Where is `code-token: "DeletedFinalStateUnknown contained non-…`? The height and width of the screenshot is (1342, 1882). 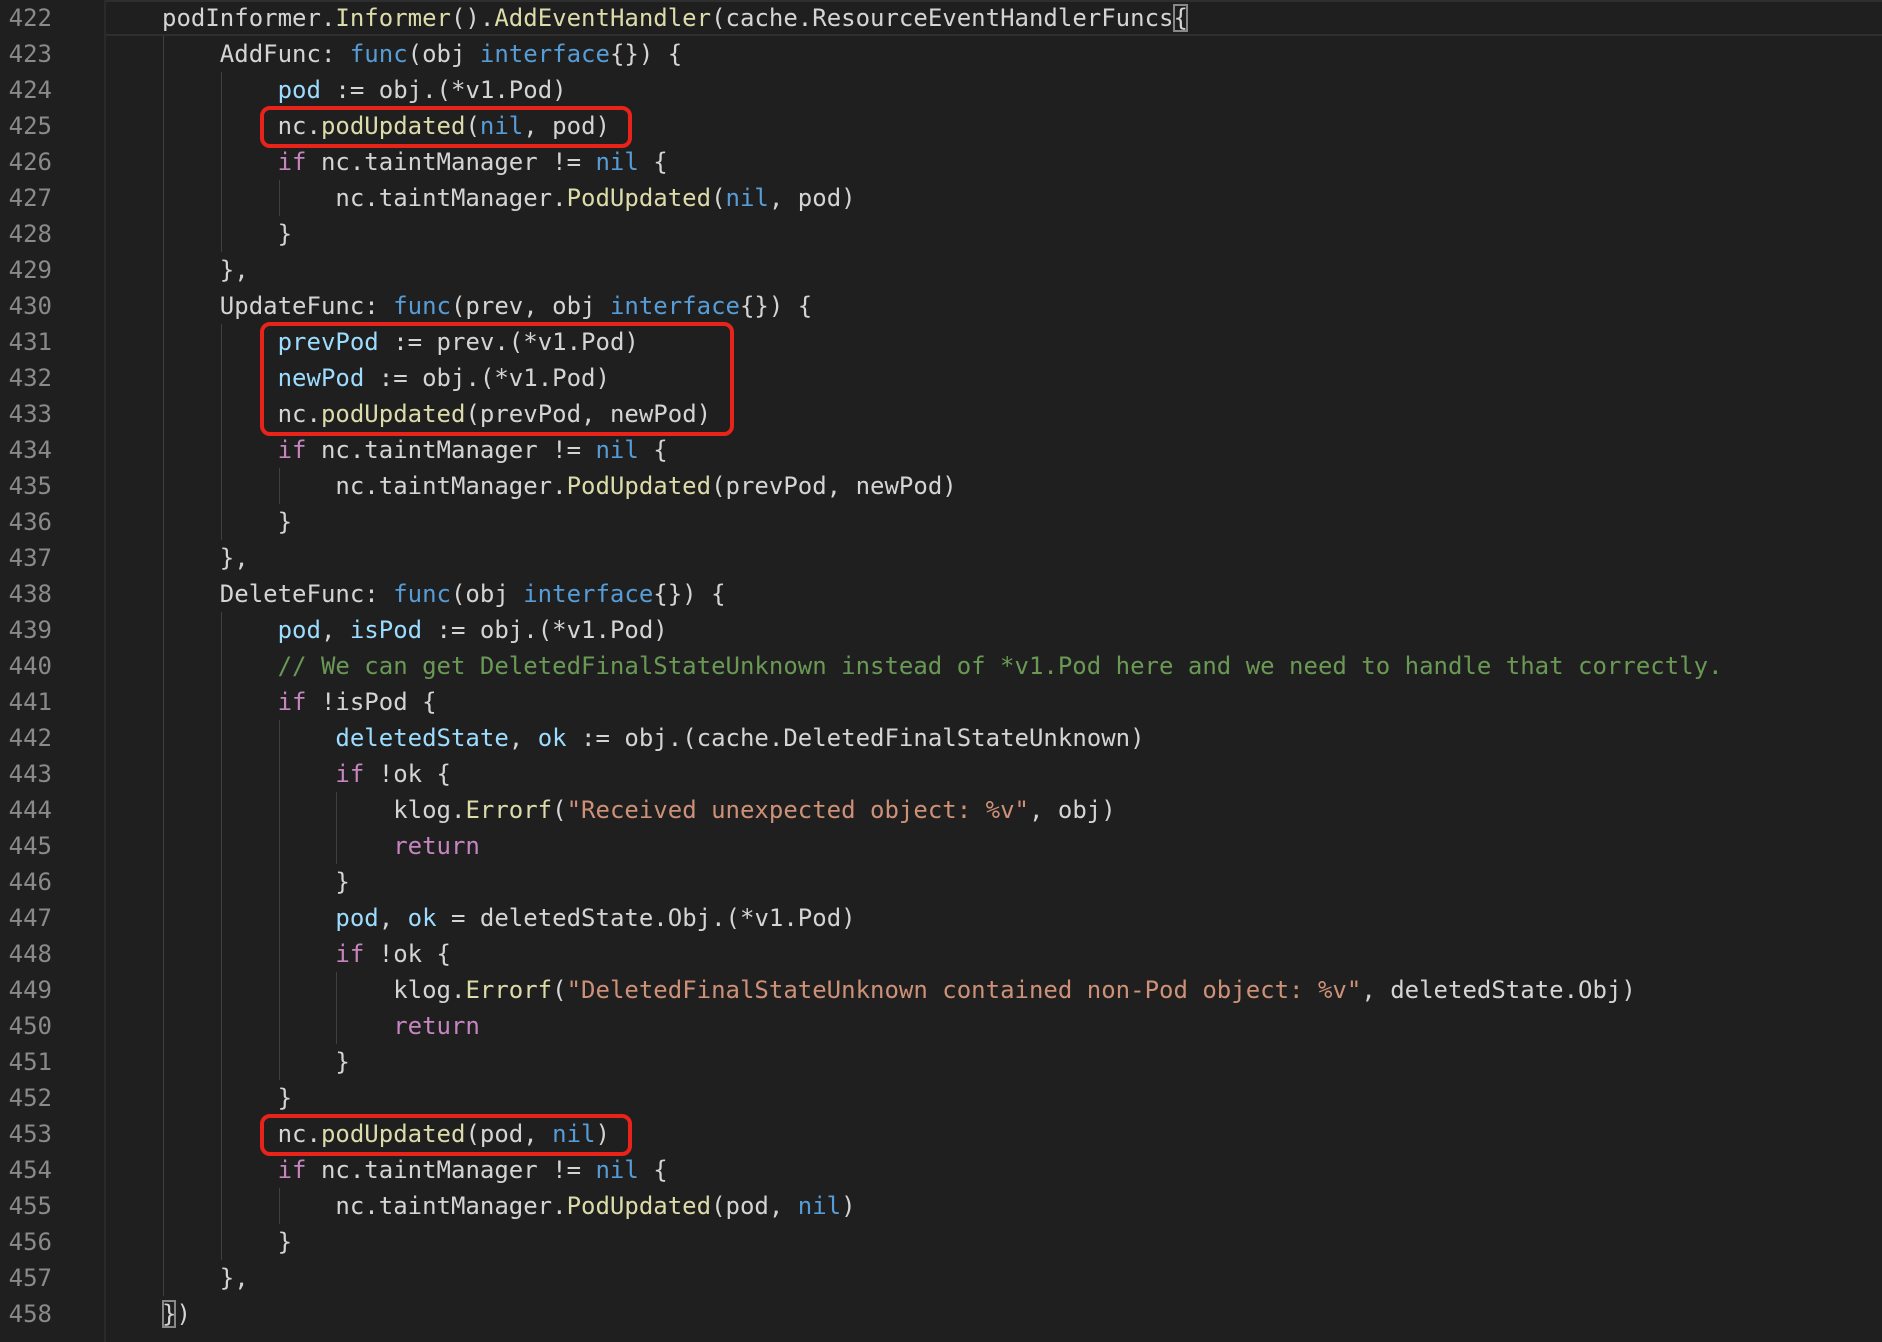 code-token: "DeletedFinalStateUnknown contained non-… is located at coordinates (964, 990).